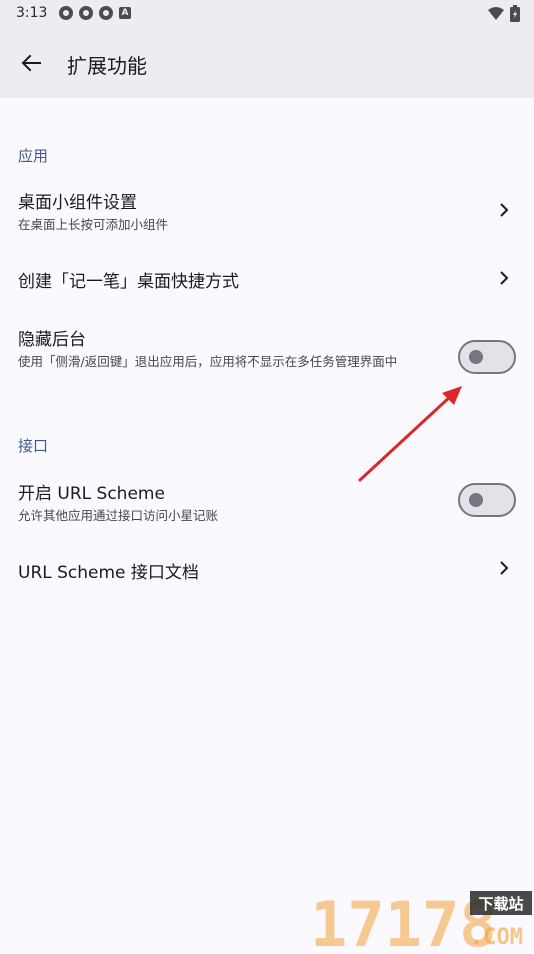 The image size is (534, 954). Describe the element at coordinates (487, 357) in the screenshot. I see `hide-background-toggle` at that location.